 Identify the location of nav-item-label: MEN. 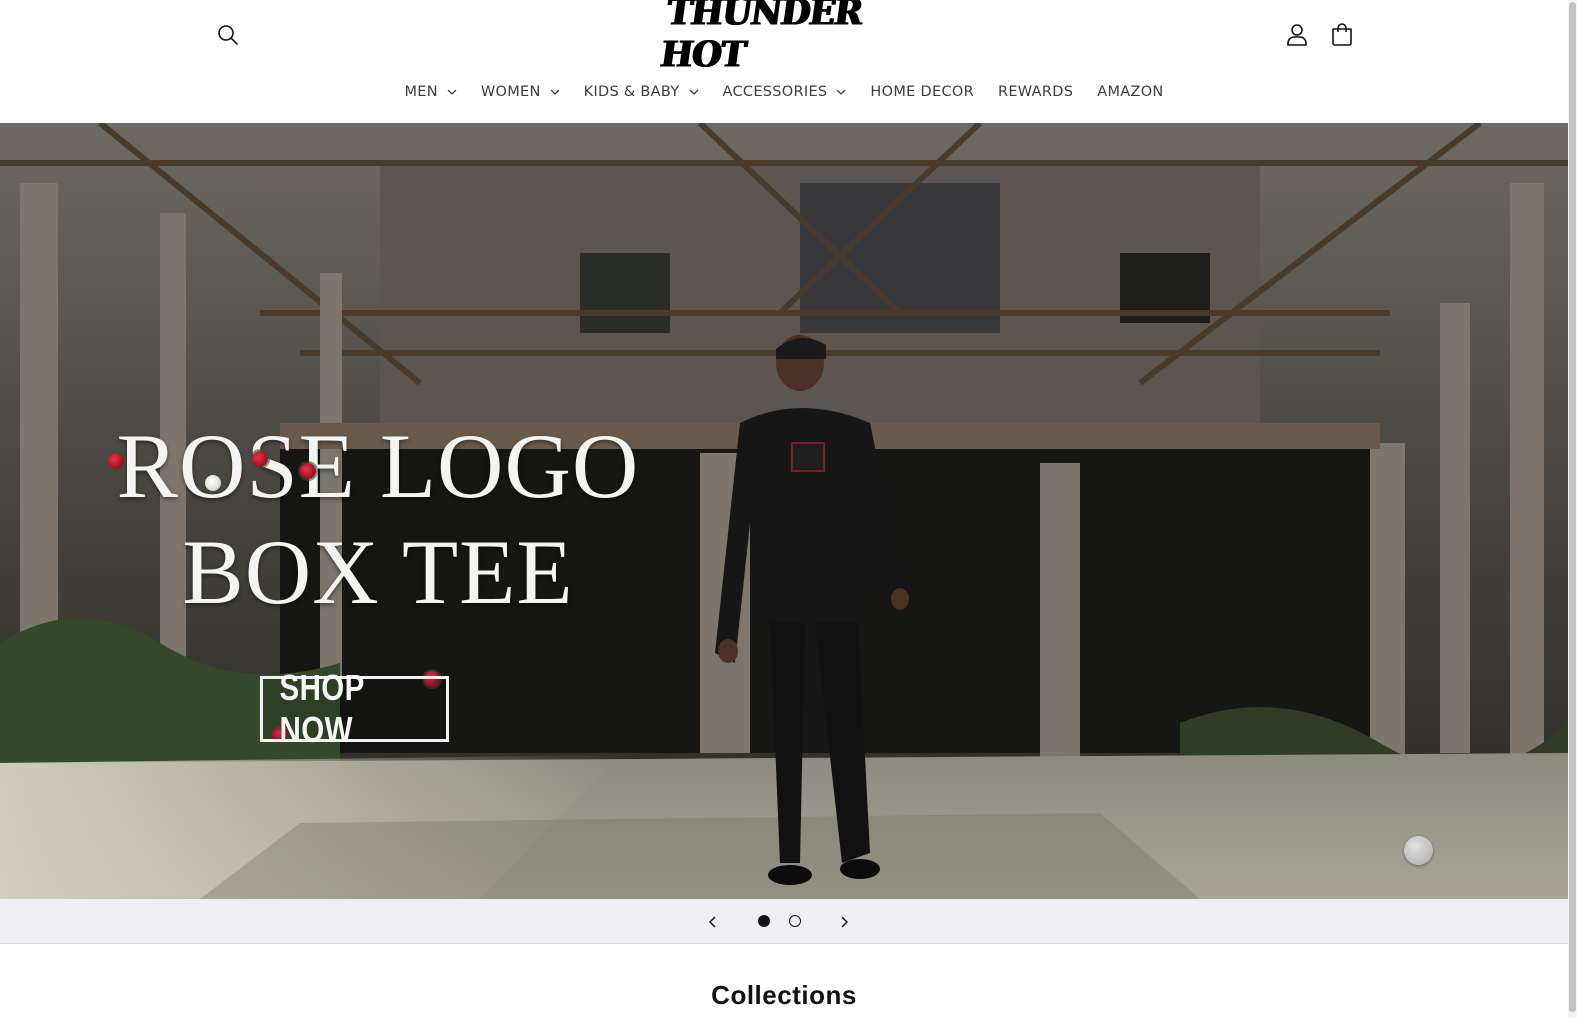
(421, 92).